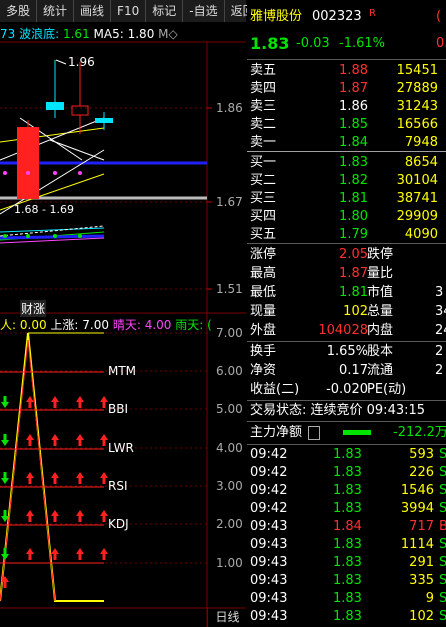  Describe the element at coordinates (263, 351) in the screenshot. I see `fin-label: 换手` at that location.